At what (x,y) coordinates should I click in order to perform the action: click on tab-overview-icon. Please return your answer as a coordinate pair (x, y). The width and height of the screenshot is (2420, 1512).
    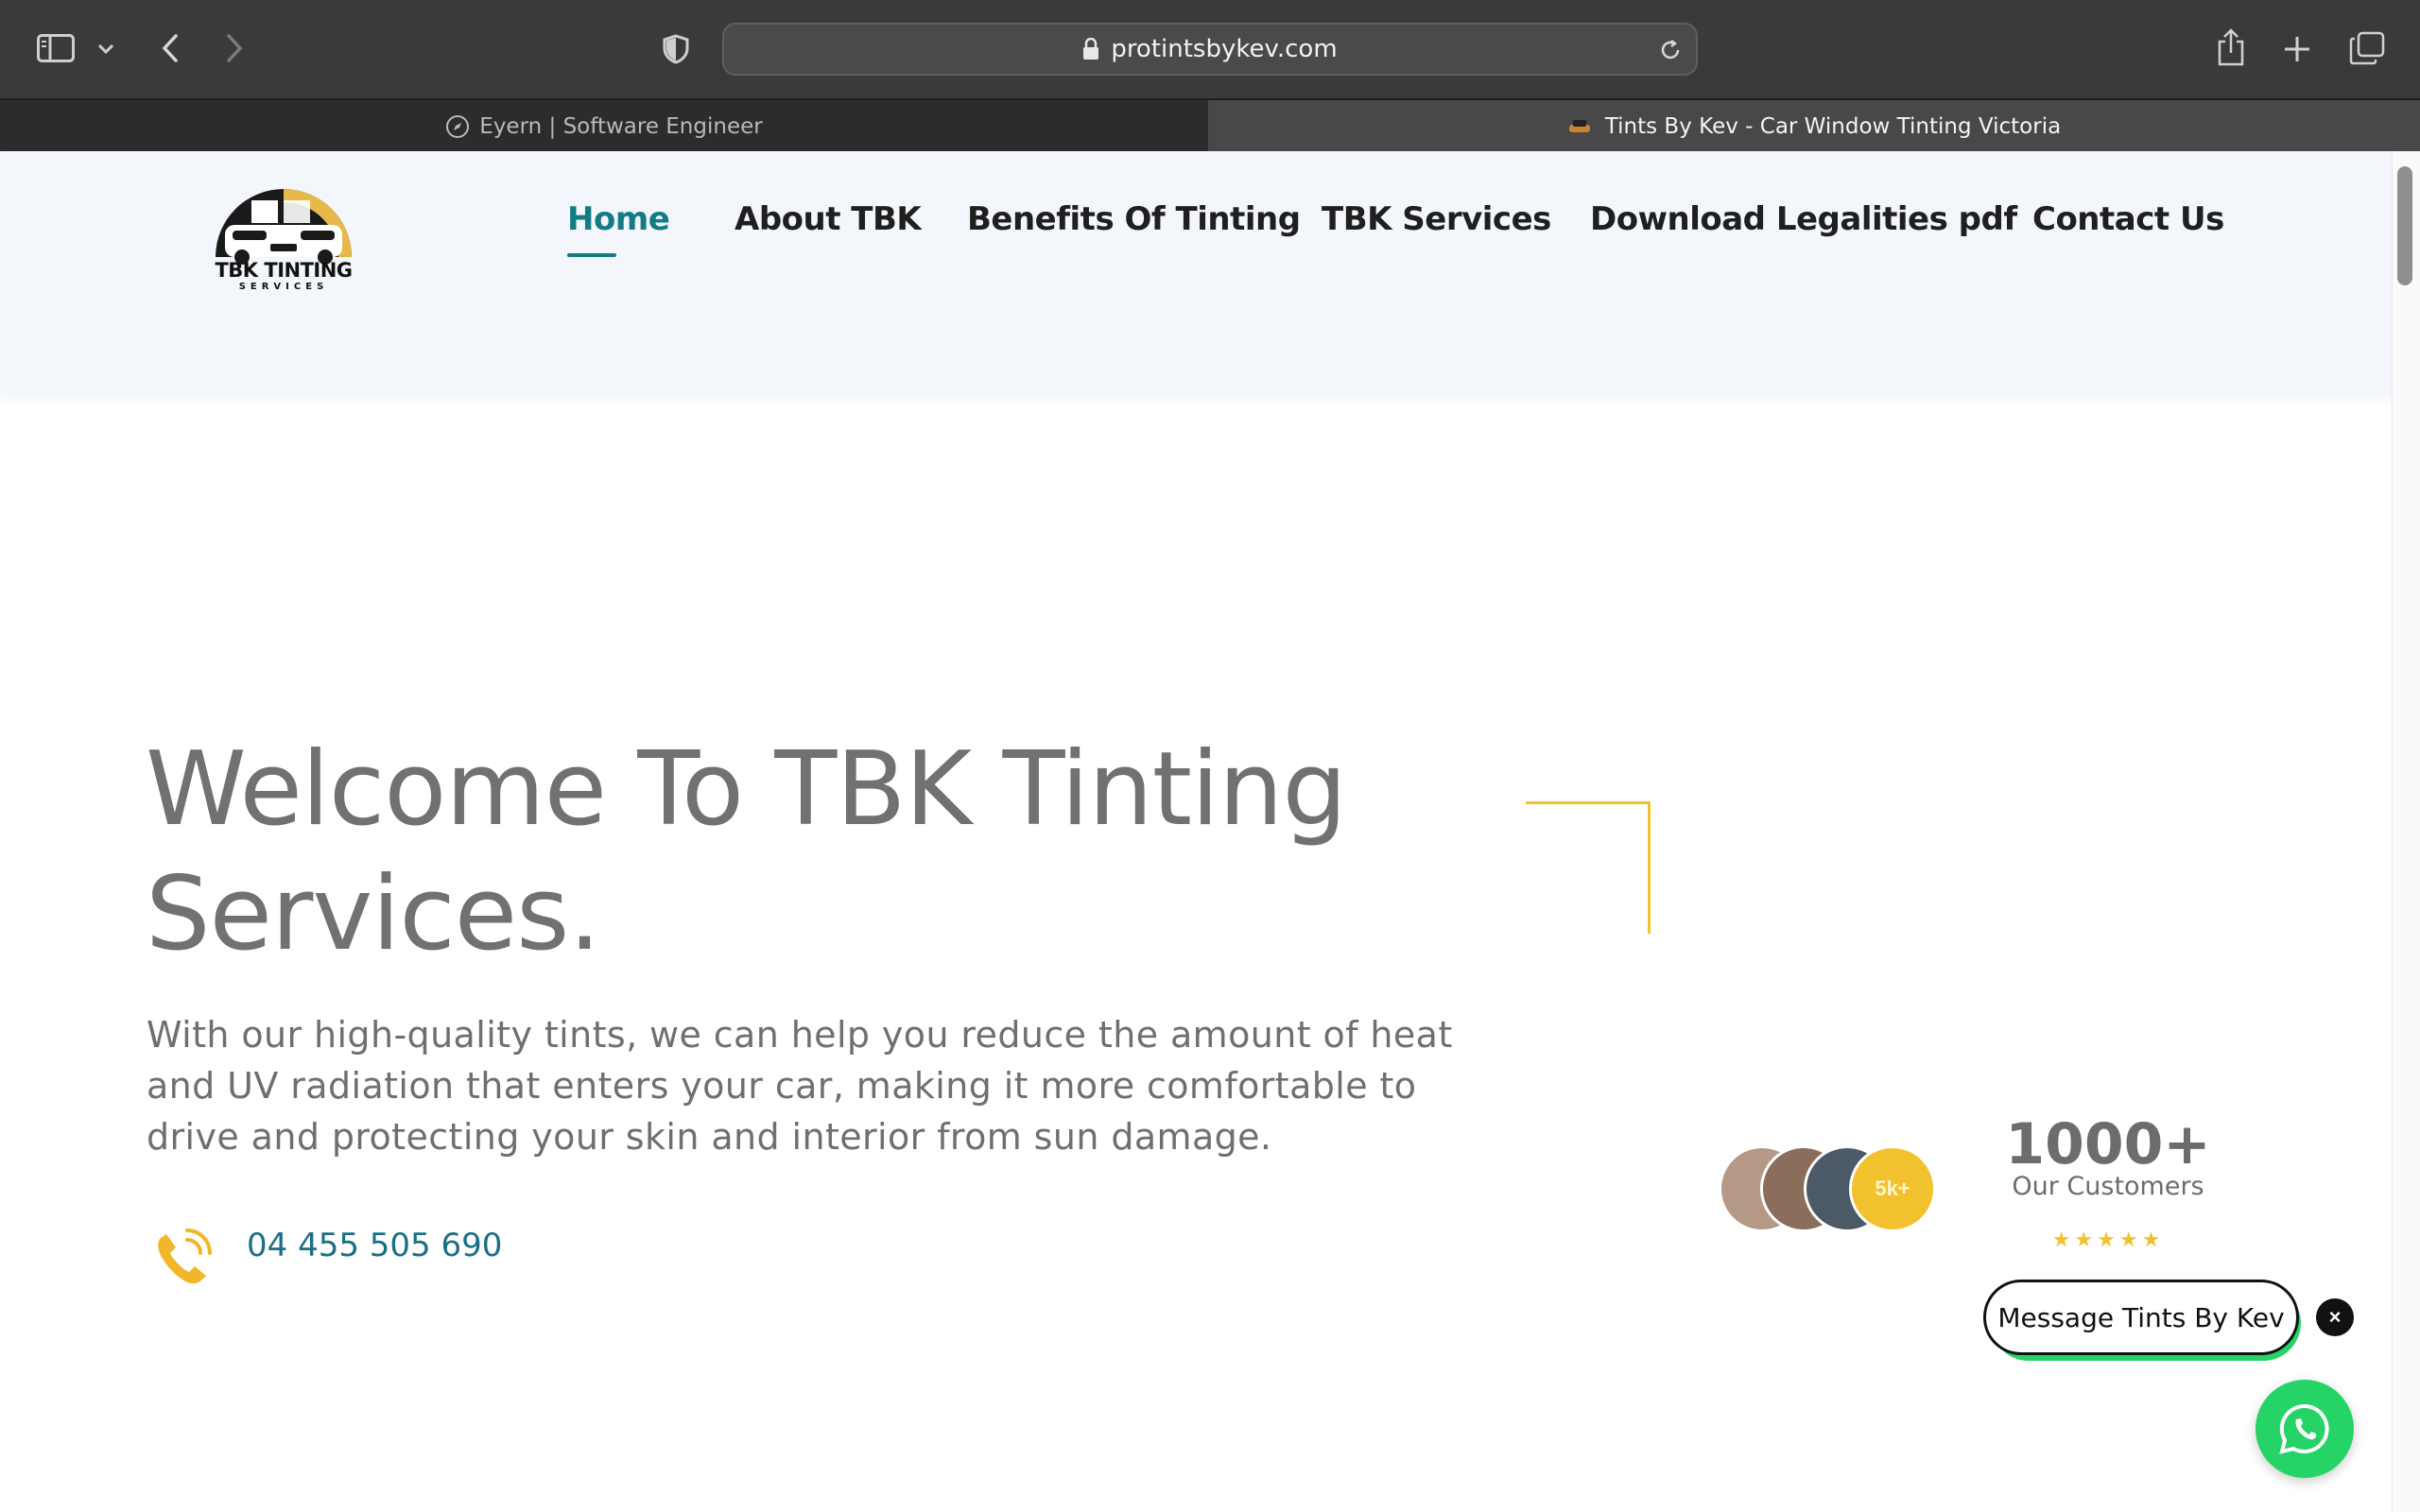
    Looking at the image, I should click on (2367, 48).